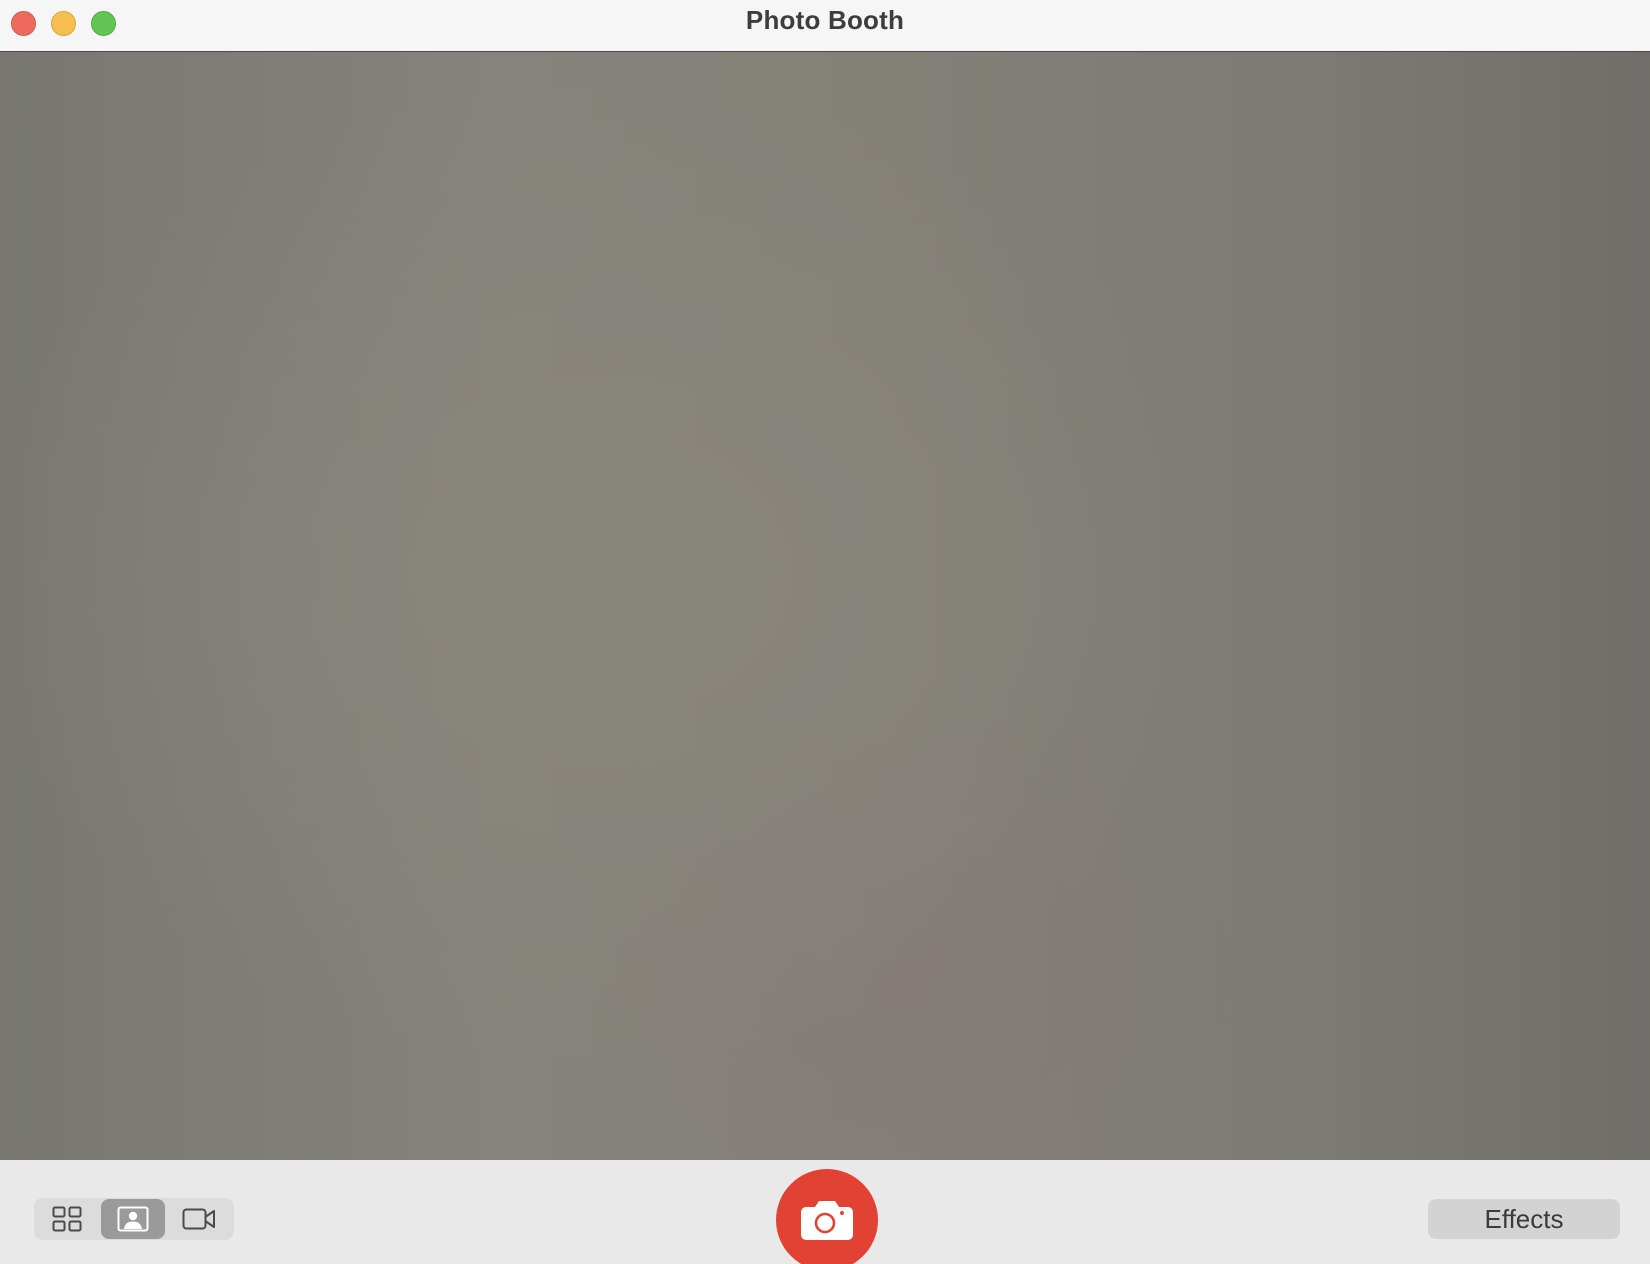 Image resolution: width=1650 pixels, height=1264 pixels. What do you see at coordinates (825, 20) in the screenshot?
I see `window-title: Photo Booth` at bounding box center [825, 20].